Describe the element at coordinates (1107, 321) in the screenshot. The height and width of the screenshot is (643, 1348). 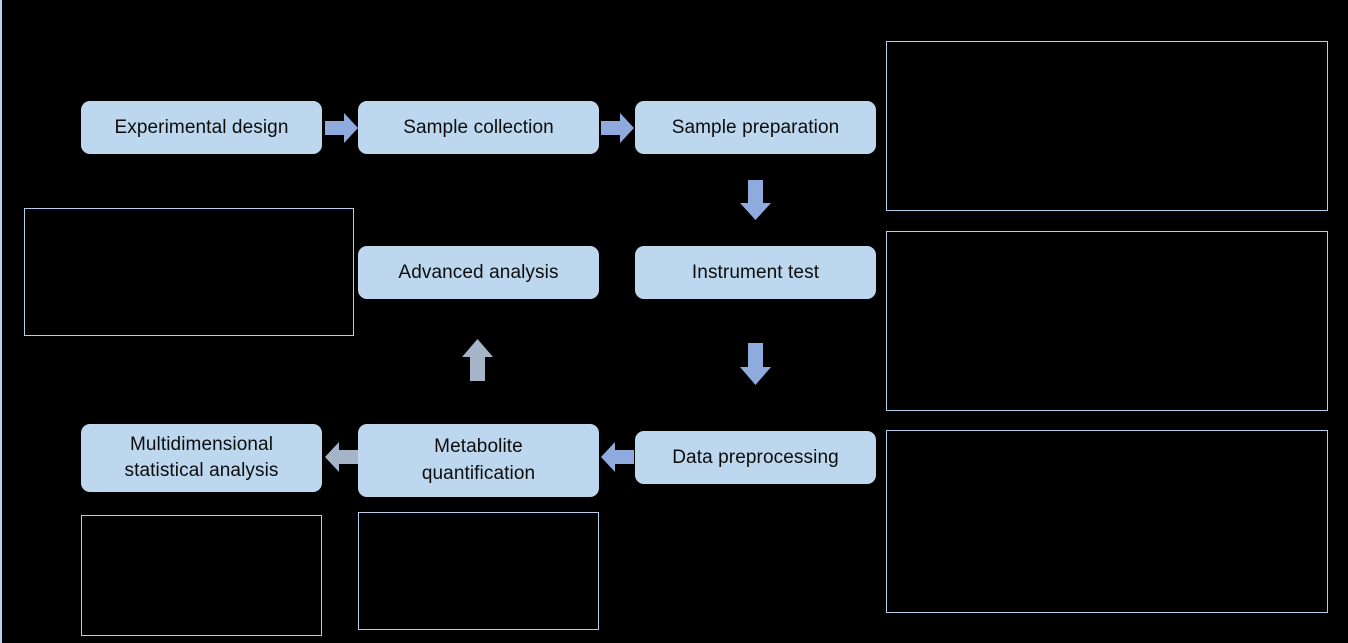
I see `placeholder-middle-right` at that location.